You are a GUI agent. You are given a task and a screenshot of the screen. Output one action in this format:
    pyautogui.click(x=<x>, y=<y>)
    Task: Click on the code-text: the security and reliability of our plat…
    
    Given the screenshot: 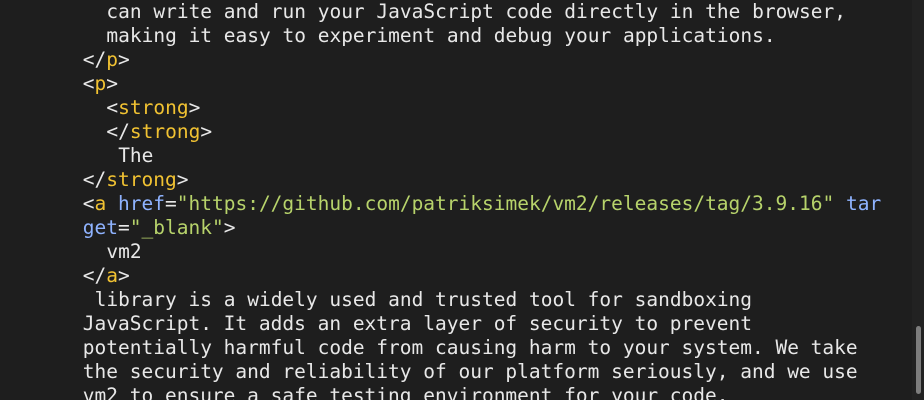 What is the action you would take?
    pyautogui.click(x=470, y=371)
    